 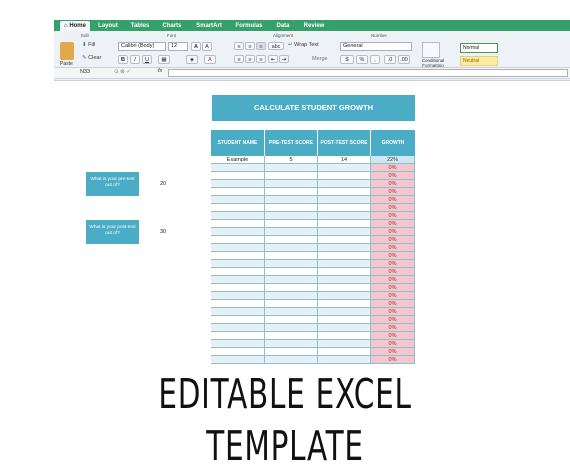 What do you see at coordinates (160, 71) in the screenshot?
I see `fx-label: fx` at bounding box center [160, 71].